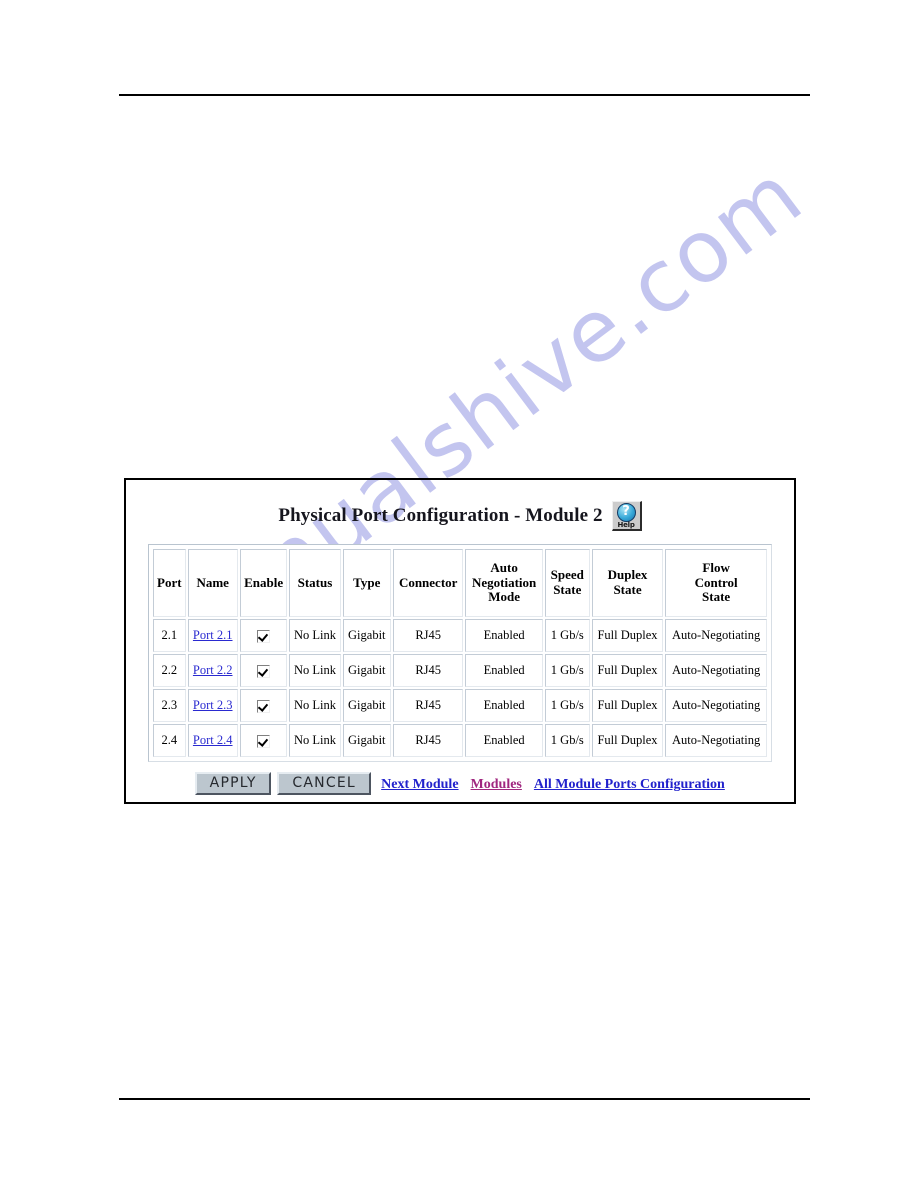  What do you see at coordinates (464, 1099) in the screenshot?
I see `footer-rule` at bounding box center [464, 1099].